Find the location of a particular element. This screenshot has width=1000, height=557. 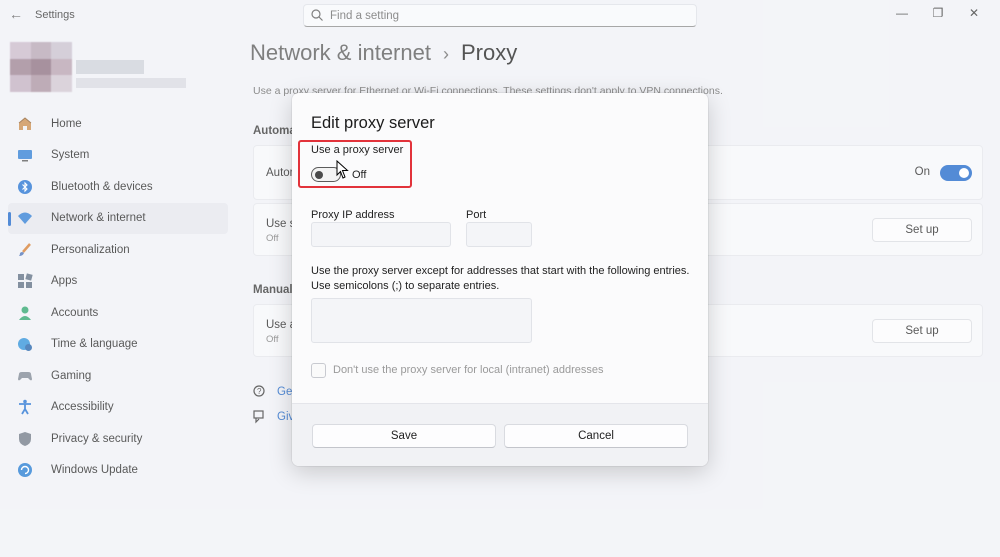

exceptions-instruction-2: Use semicolons (;) to separate entries. is located at coordinates (405, 286).